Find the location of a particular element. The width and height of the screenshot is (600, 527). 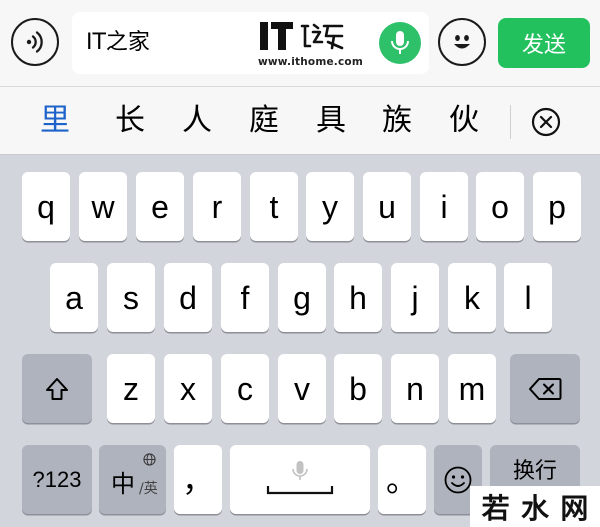

key-letter: c is located at coordinates (245, 388).